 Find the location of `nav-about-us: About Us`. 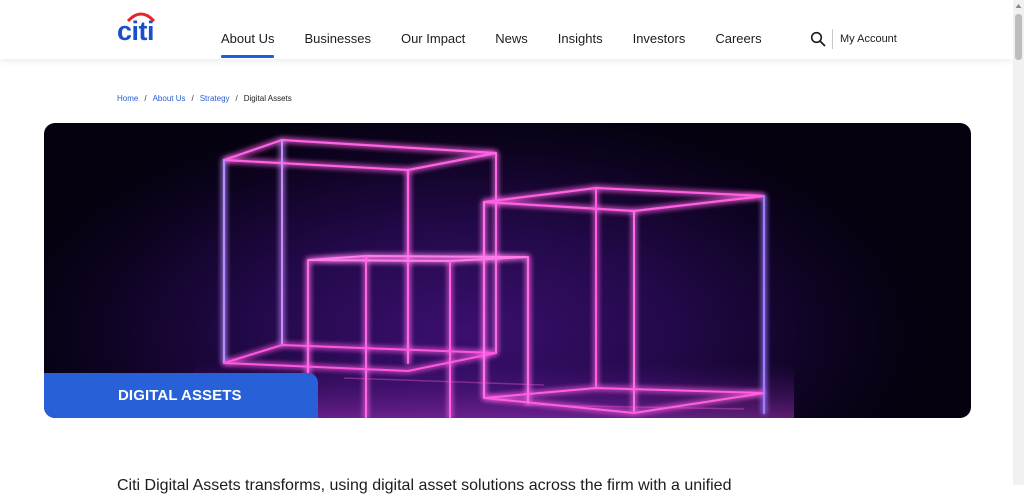

nav-about-us: About Us is located at coordinates (248, 44).